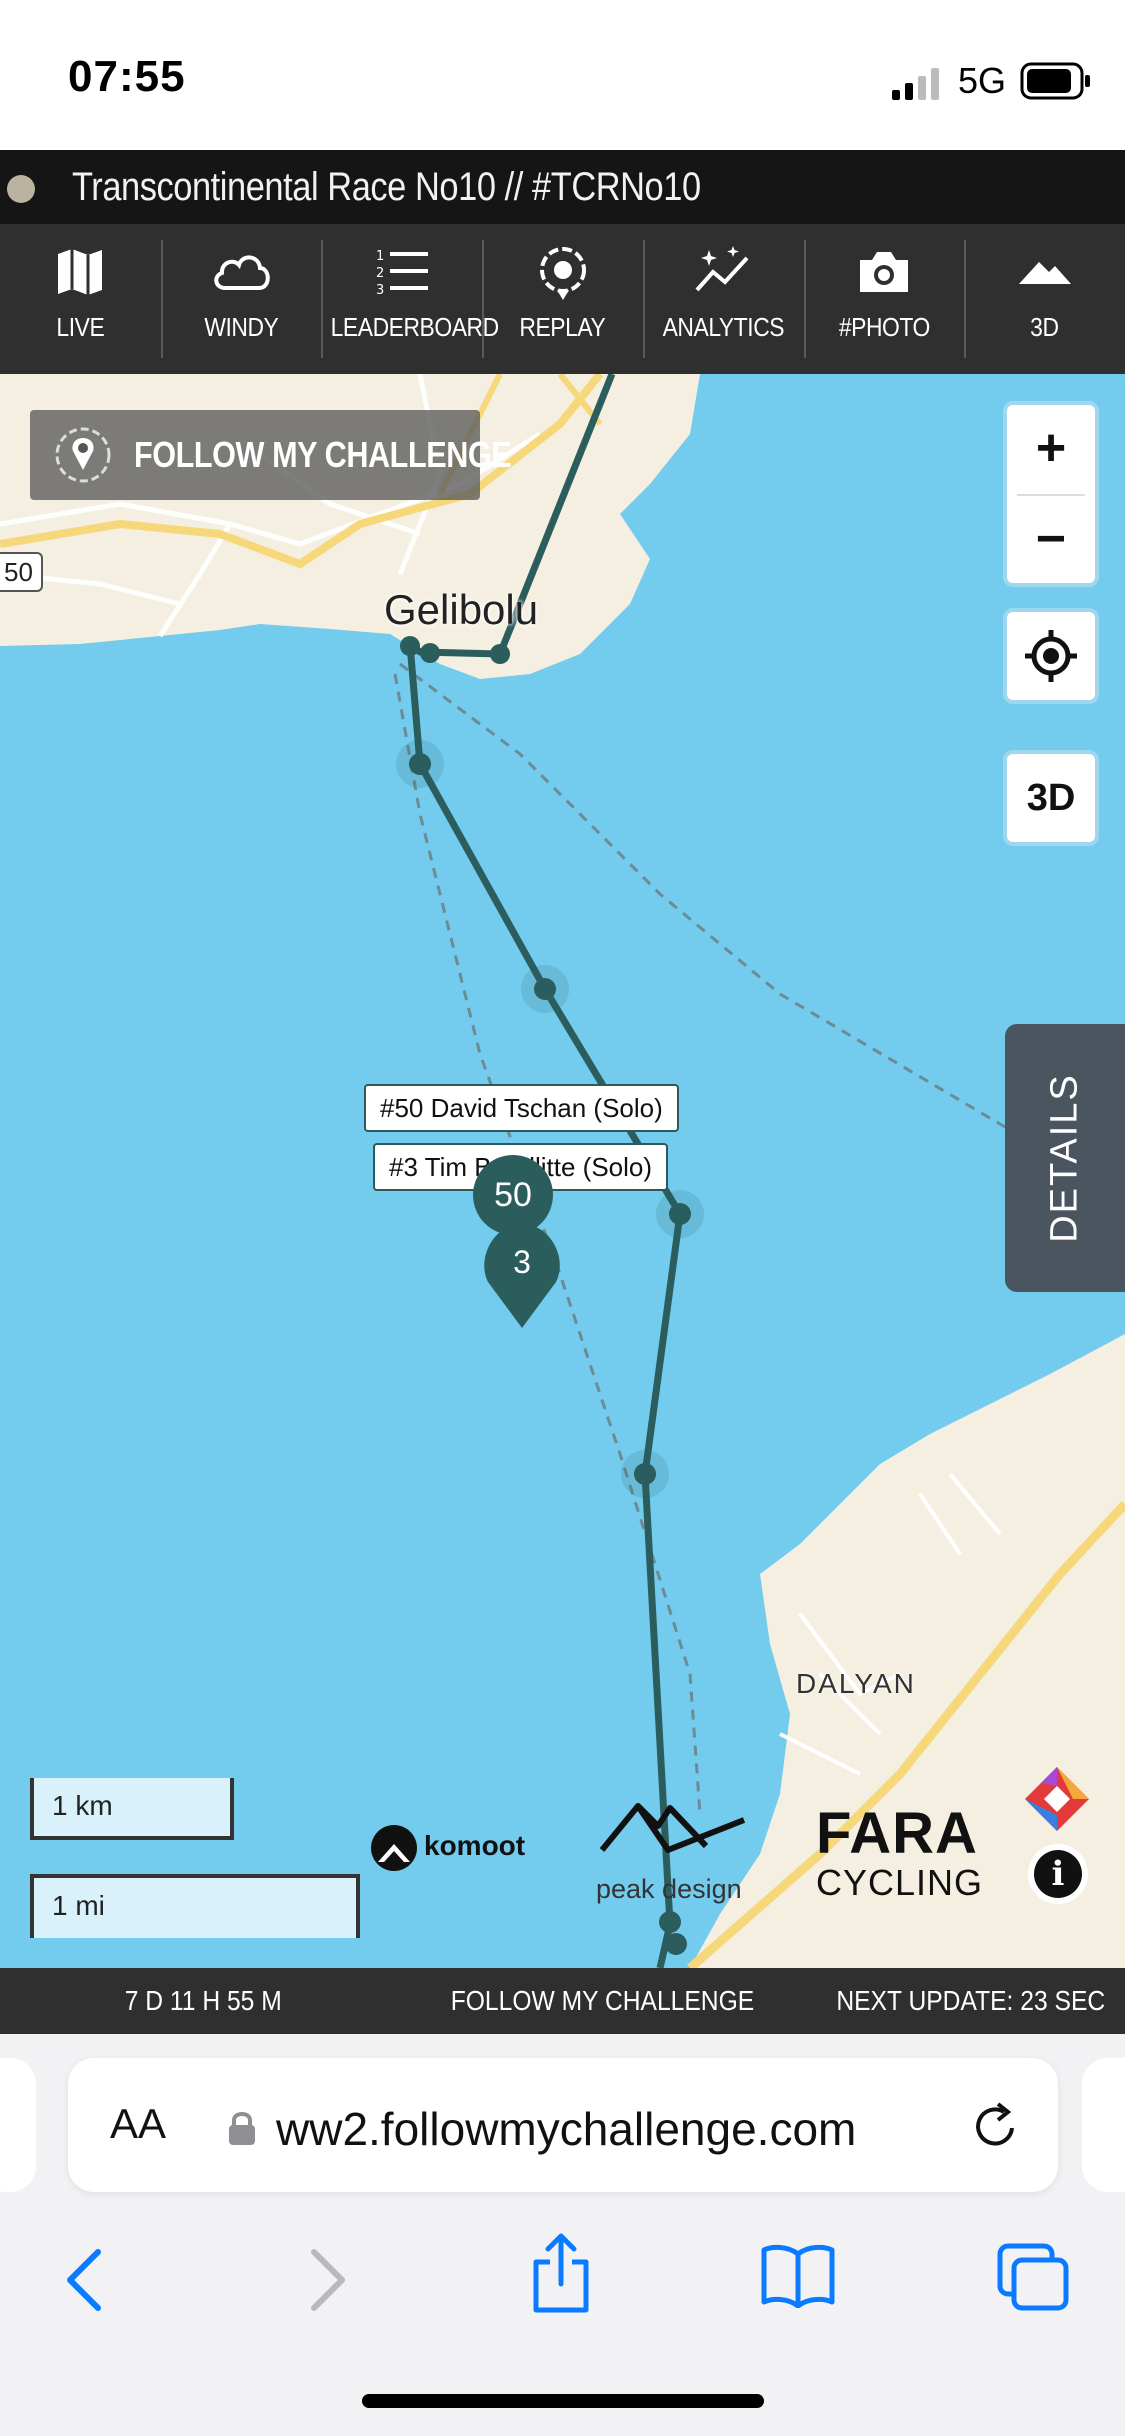 Image resolution: width=1125 pixels, height=2436 pixels. I want to click on share-icon, so click(561, 2274).